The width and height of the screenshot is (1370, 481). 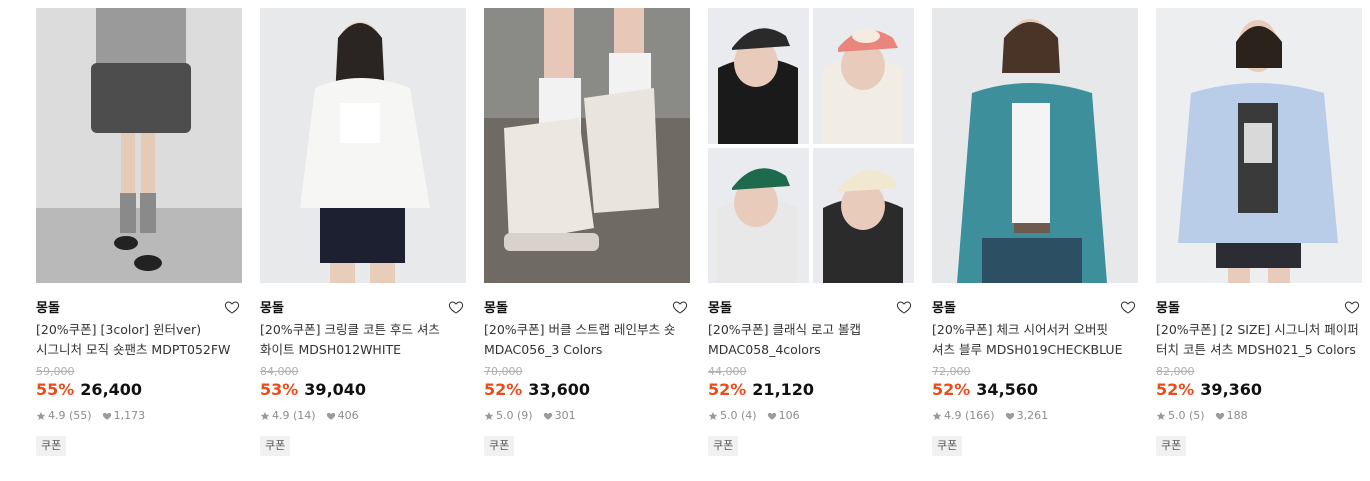 What do you see at coordinates (279, 371) in the screenshot?
I see `original-price: 84,000` at bounding box center [279, 371].